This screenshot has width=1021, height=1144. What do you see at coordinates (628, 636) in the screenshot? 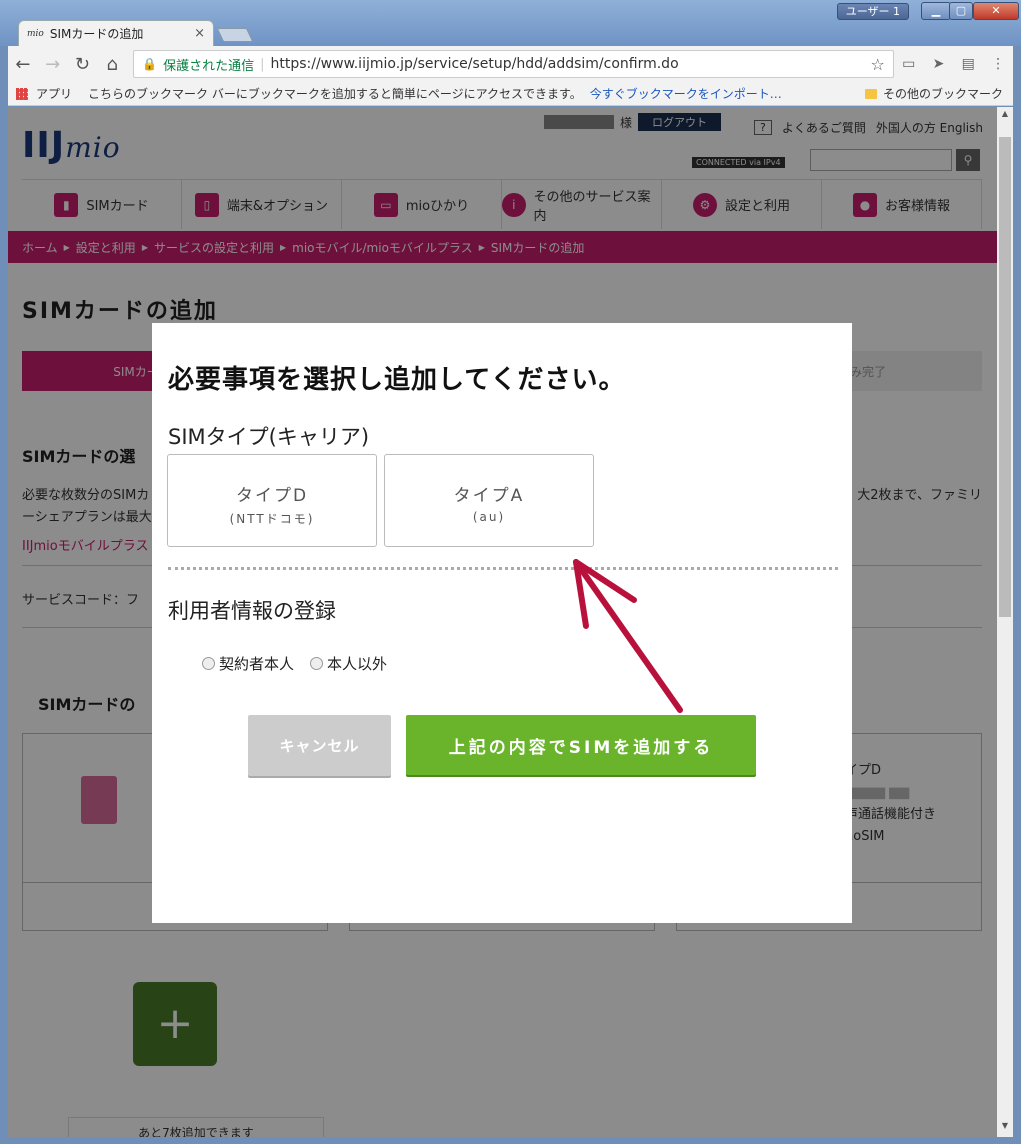
I see `annotation-arrow-icon` at bounding box center [628, 636].